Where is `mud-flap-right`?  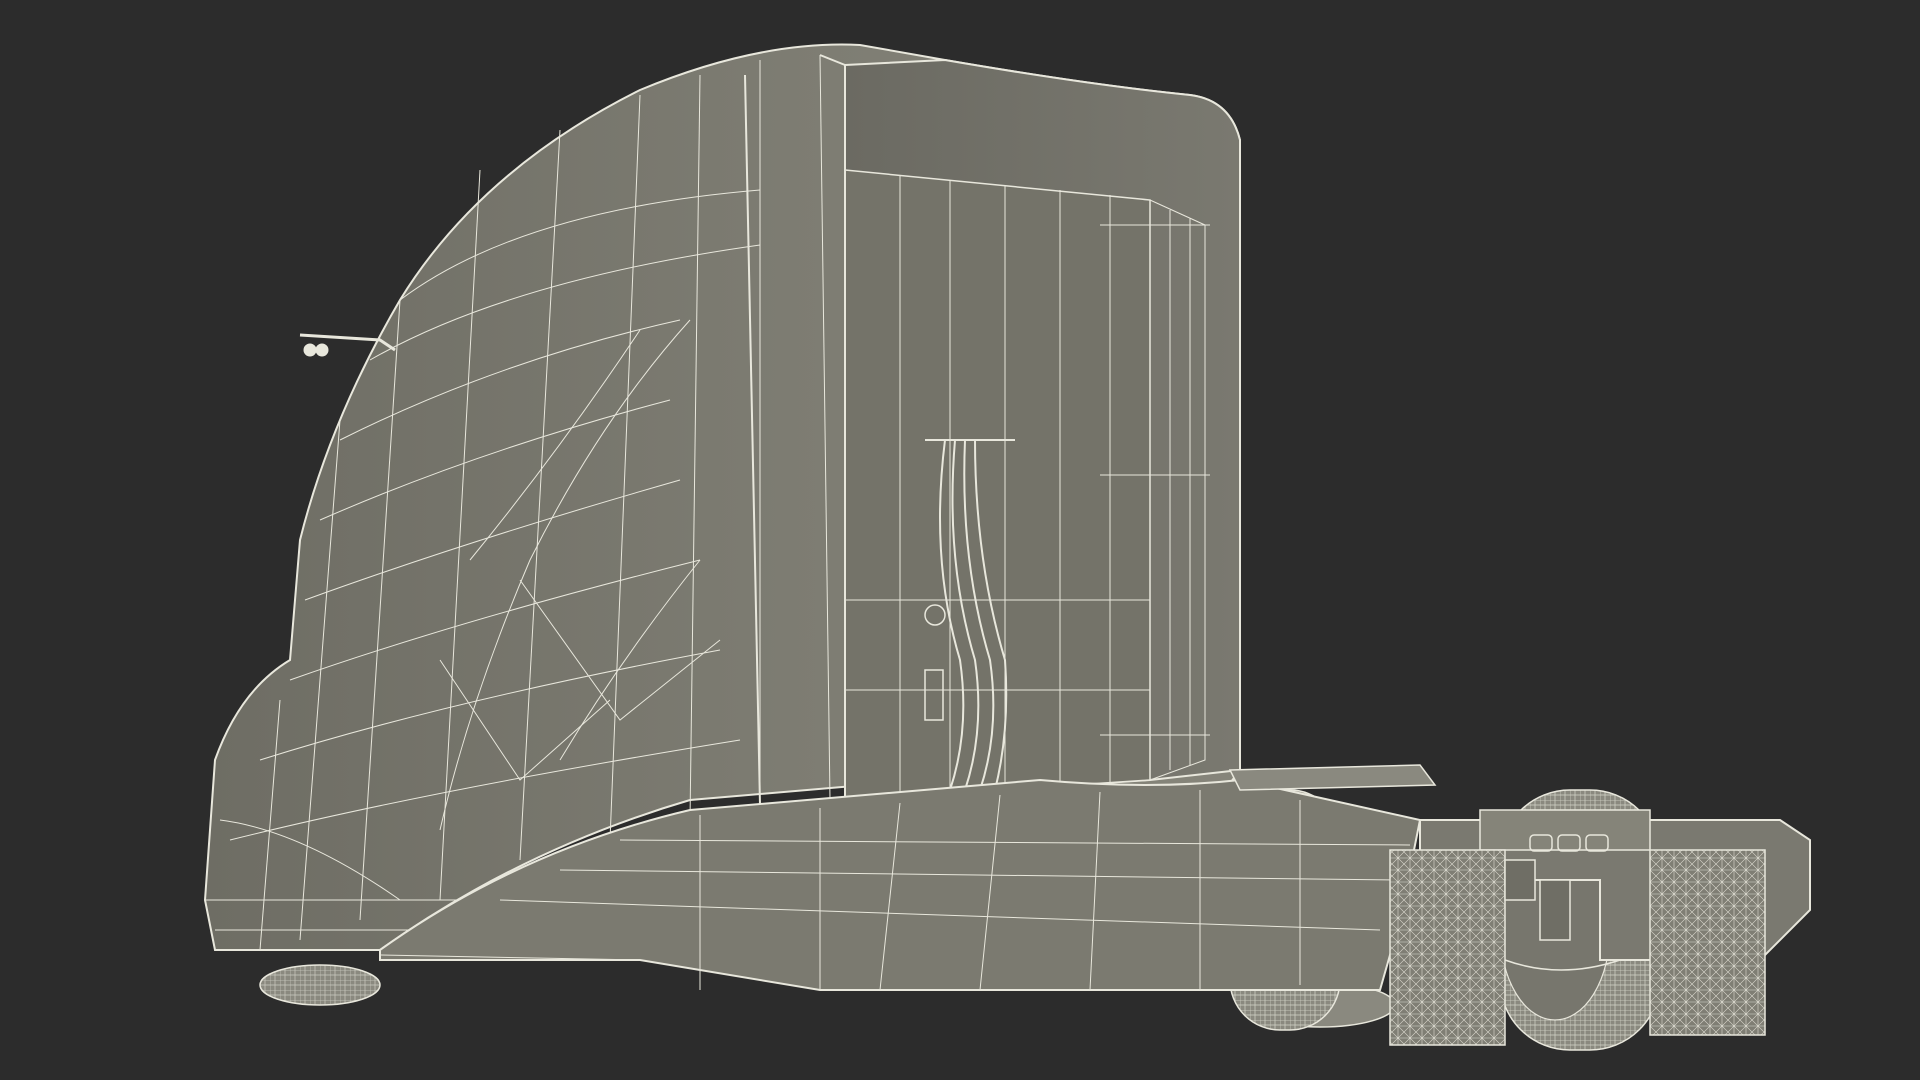
mud-flap-right is located at coordinates (1707, 942).